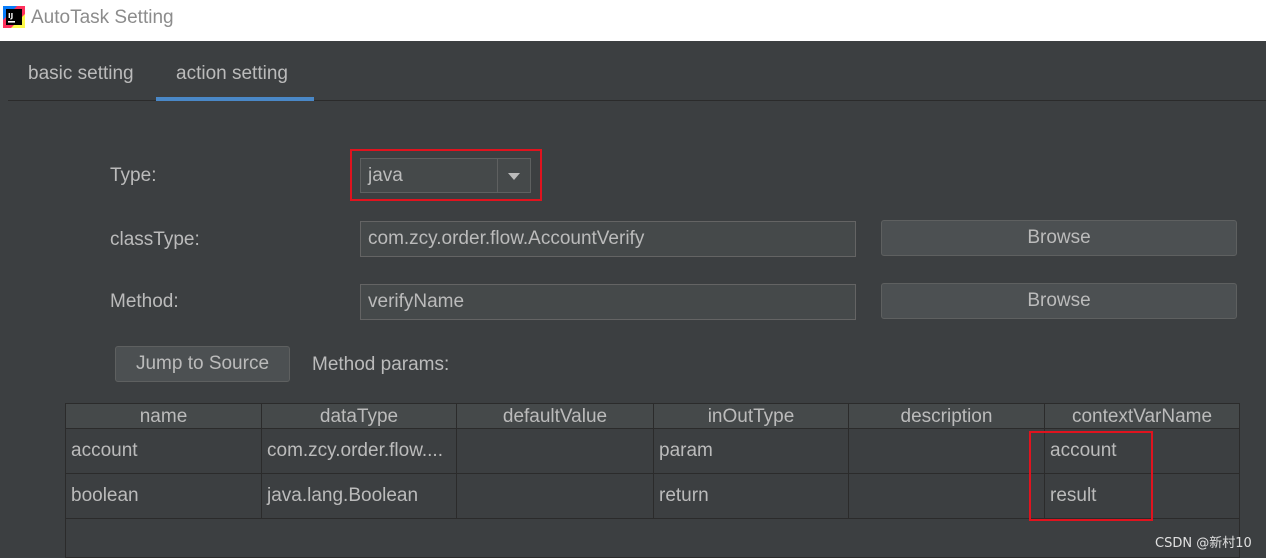 This screenshot has height=558, width=1266. Describe the element at coordinates (1091, 476) in the screenshot. I see `context-var-highlight-box` at that location.